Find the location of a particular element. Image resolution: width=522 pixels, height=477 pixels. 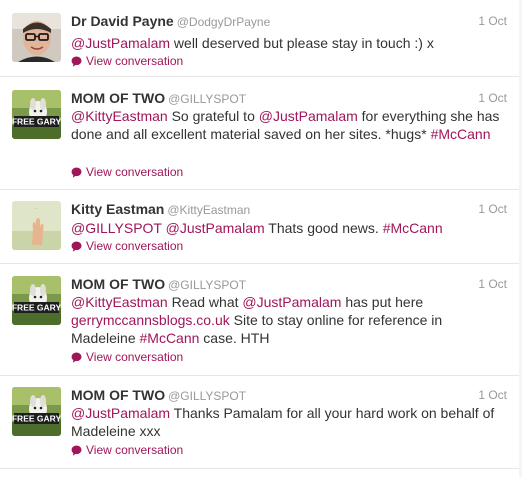

mention-link: @GILLYSPOT is located at coordinates (116, 228).